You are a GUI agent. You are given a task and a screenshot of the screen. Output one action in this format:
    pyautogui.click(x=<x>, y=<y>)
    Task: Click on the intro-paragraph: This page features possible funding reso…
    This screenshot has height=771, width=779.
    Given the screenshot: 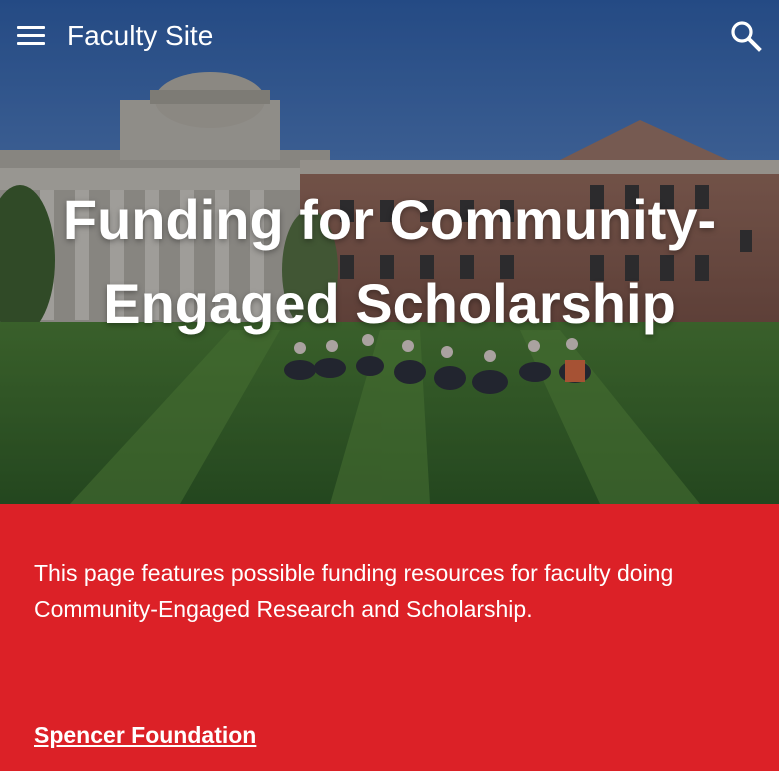 What is the action you would take?
    pyautogui.click(x=354, y=591)
    